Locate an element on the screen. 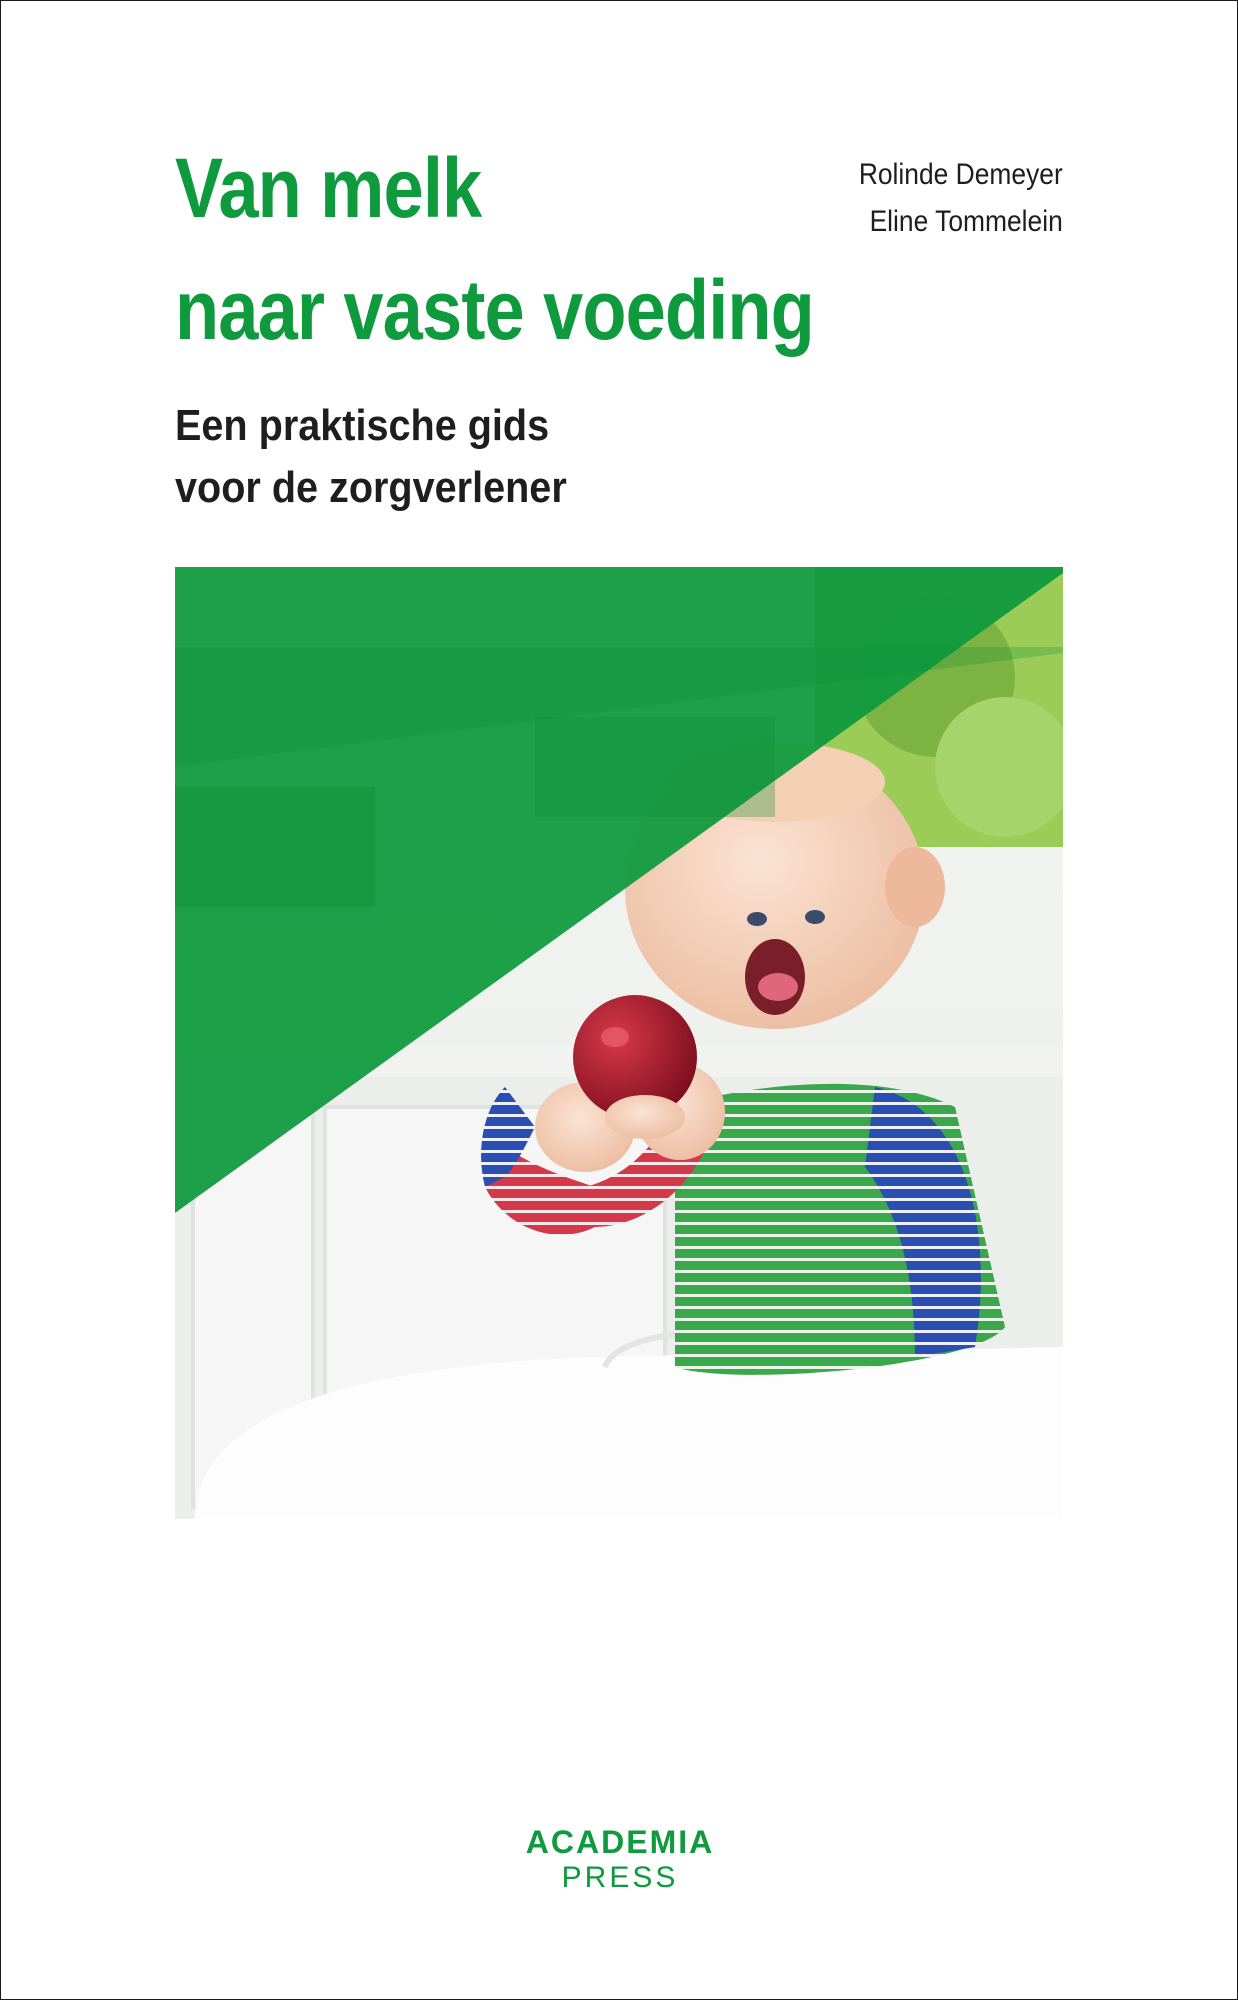 The image size is (1238, 2000). publisher-name: ACADEMIA is located at coordinates (620, 1842).